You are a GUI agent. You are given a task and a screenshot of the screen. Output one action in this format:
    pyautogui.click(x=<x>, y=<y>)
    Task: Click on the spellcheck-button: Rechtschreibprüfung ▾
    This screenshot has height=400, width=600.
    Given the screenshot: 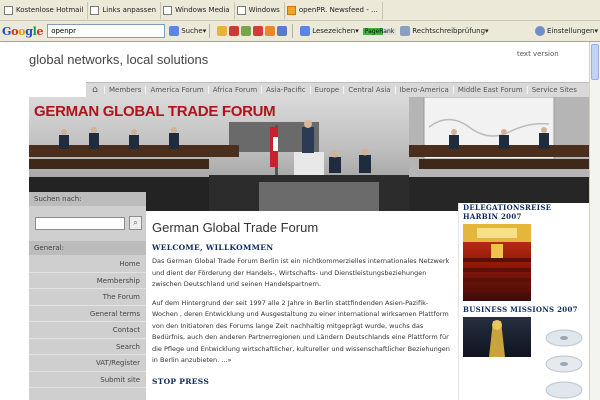 What is the action you would take?
    pyautogui.click(x=444, y=31)
    